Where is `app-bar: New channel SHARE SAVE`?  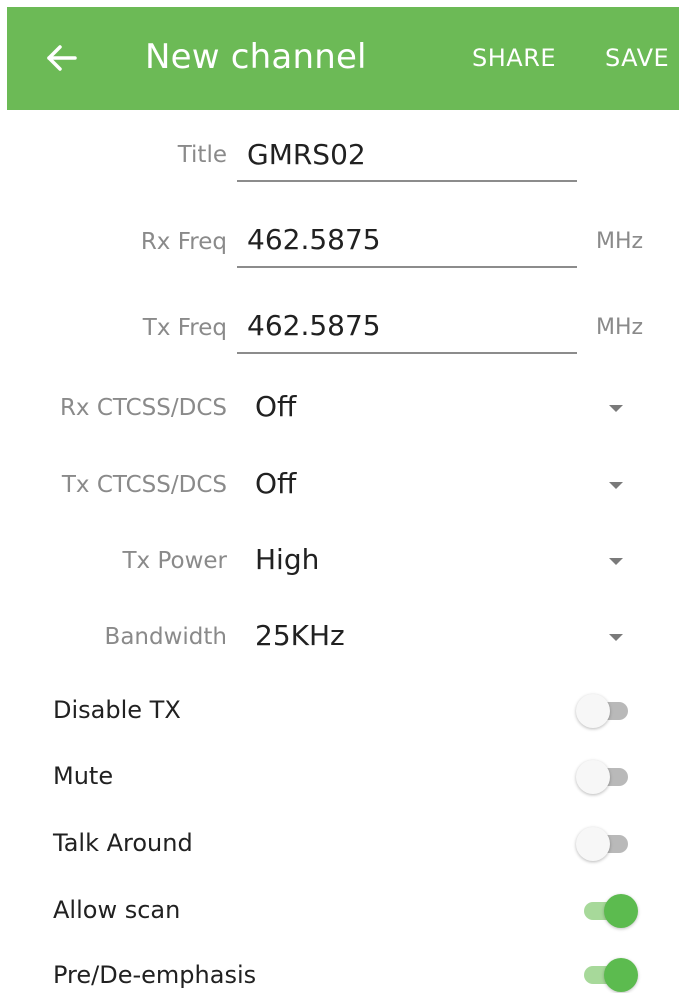 app-bar: New channel SHARE SAVE is located at coordinates (343, 58).